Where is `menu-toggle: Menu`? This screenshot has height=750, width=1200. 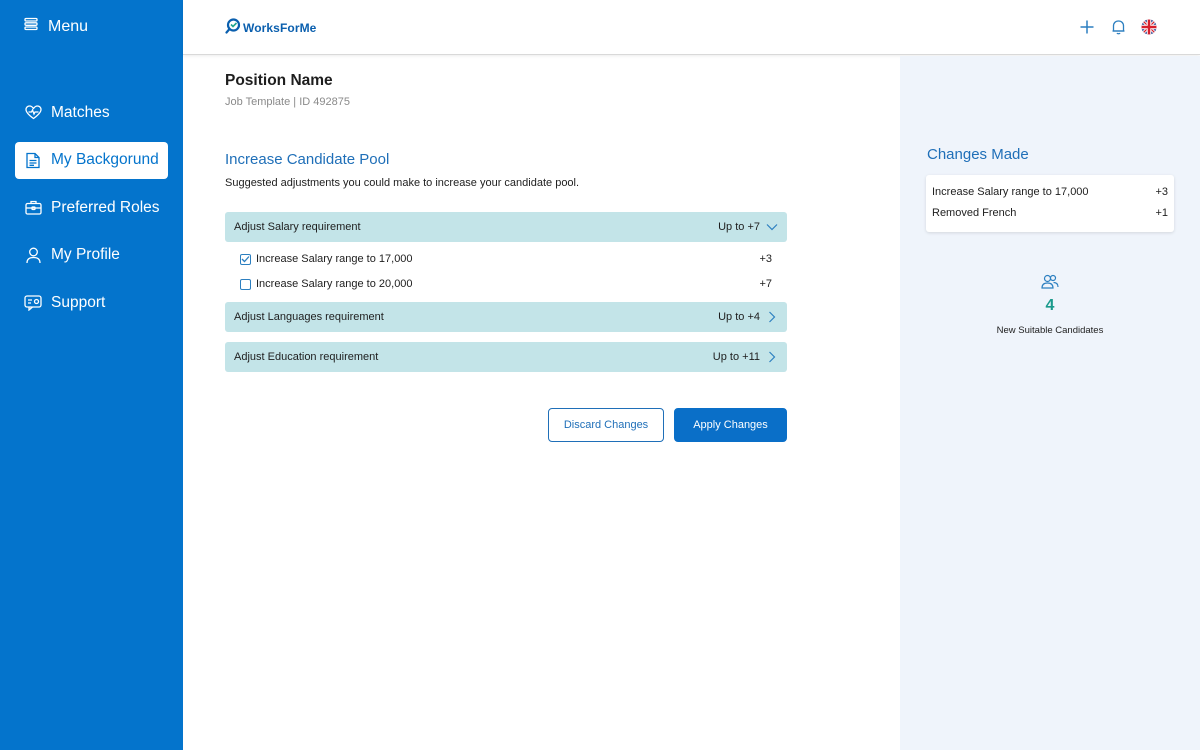 menu-toggle: Menu is located at coordinates (56, 26).